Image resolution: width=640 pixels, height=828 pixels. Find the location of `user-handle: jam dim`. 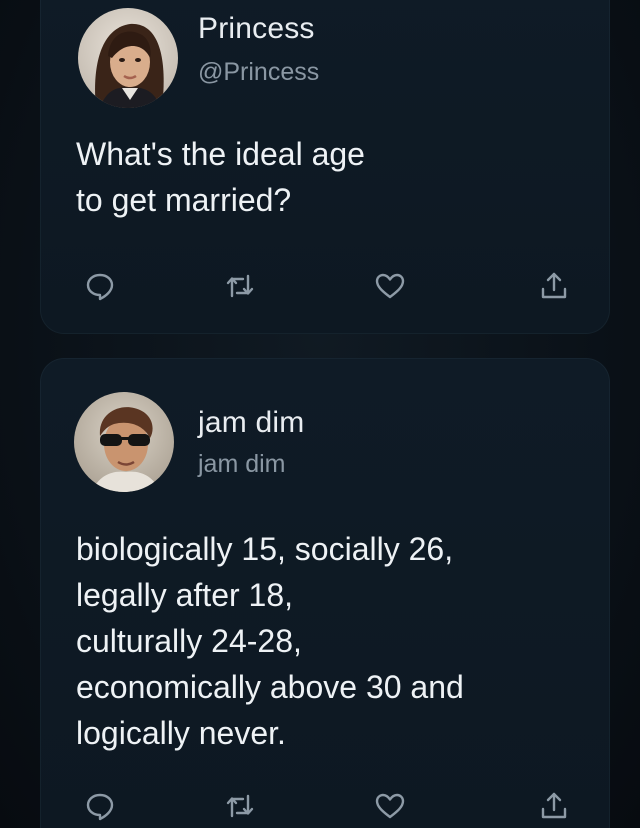

user-handle: jam dim is located at coordinates (242, 464).